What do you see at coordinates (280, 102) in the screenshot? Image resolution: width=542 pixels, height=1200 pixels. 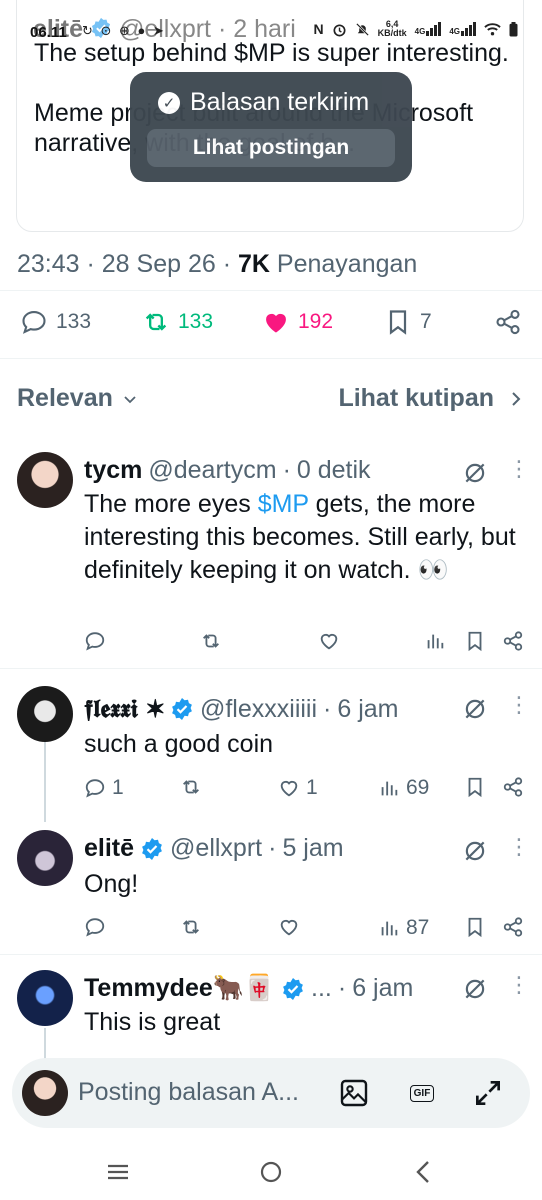 I see `toast-message: Balasan terkirim` at bounding box center [280, 102].